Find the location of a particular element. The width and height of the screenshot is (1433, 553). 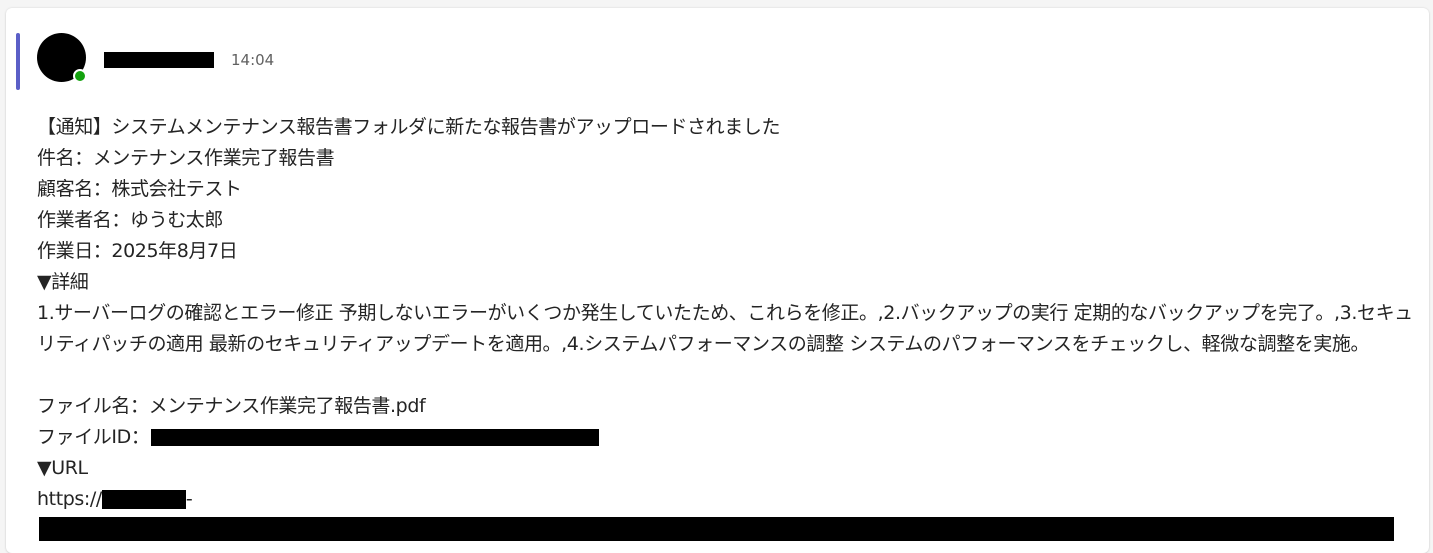

message-timestamp: 14:04 is located at coordinates (253, 60).